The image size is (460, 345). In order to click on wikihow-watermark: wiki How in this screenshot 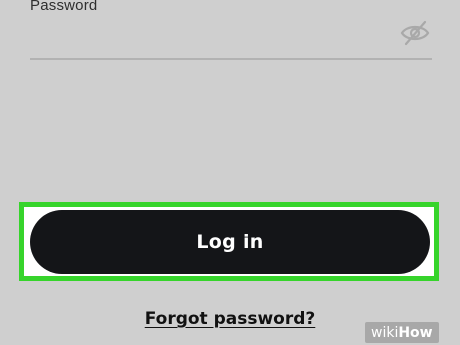, I will do `click(402, 332)`.